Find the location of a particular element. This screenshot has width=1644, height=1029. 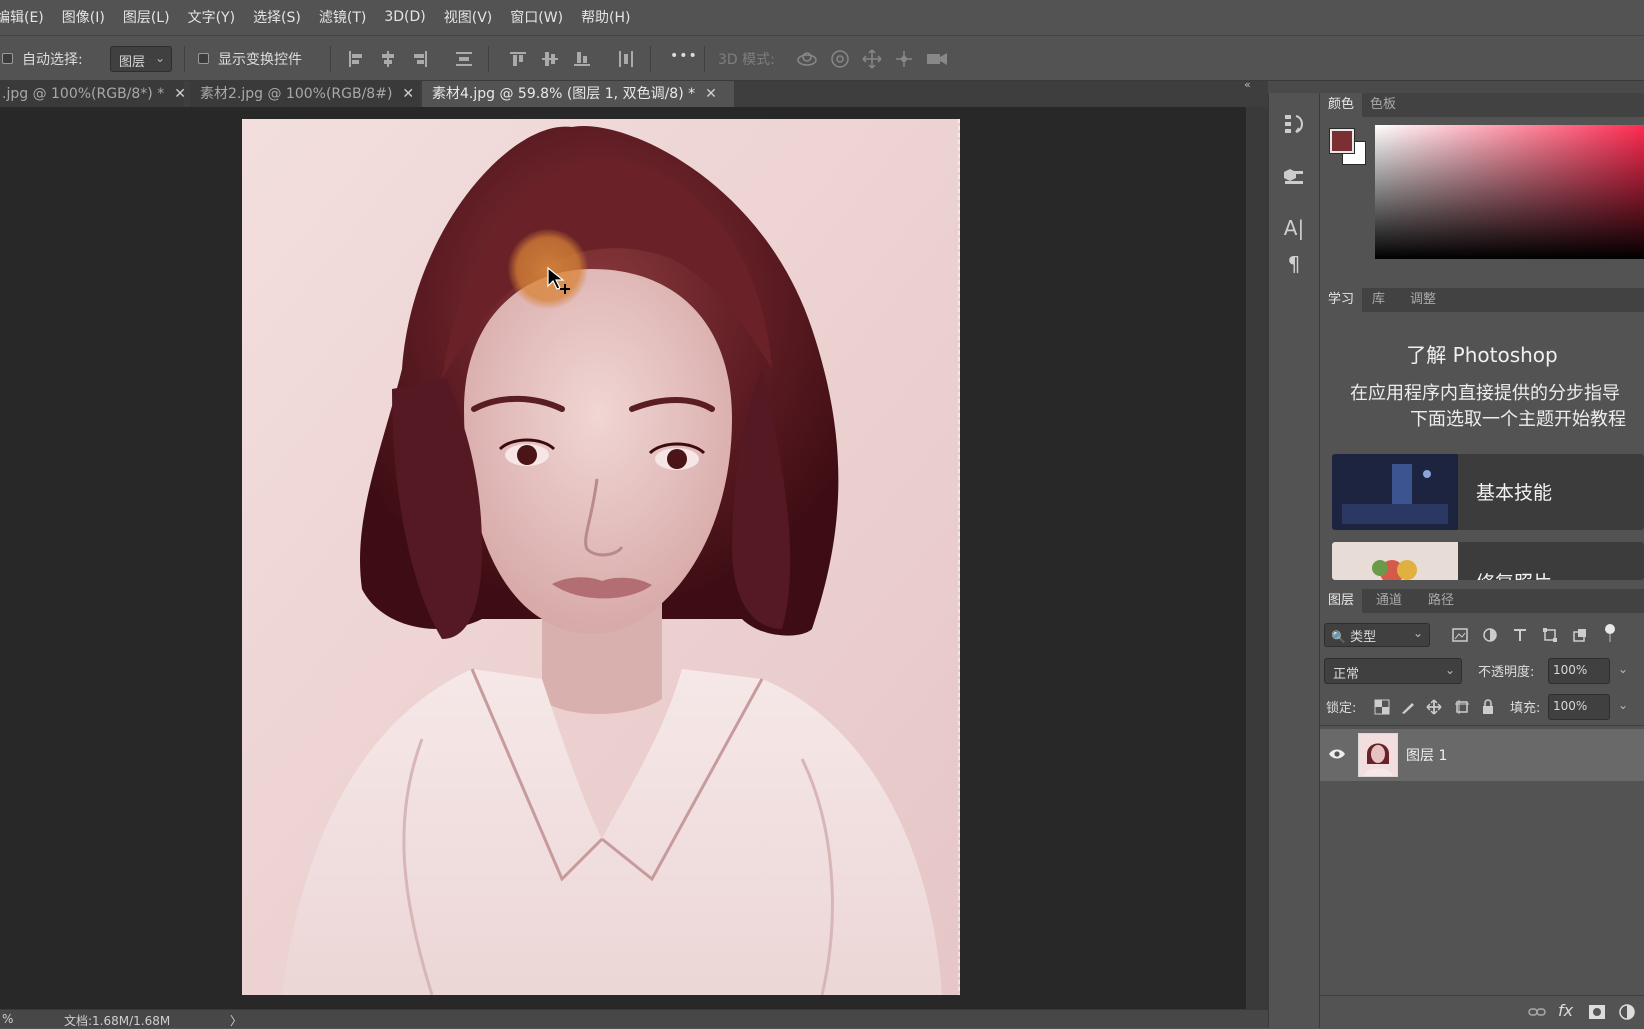

auto-select-checkbox is located at coordinates (7, 58).